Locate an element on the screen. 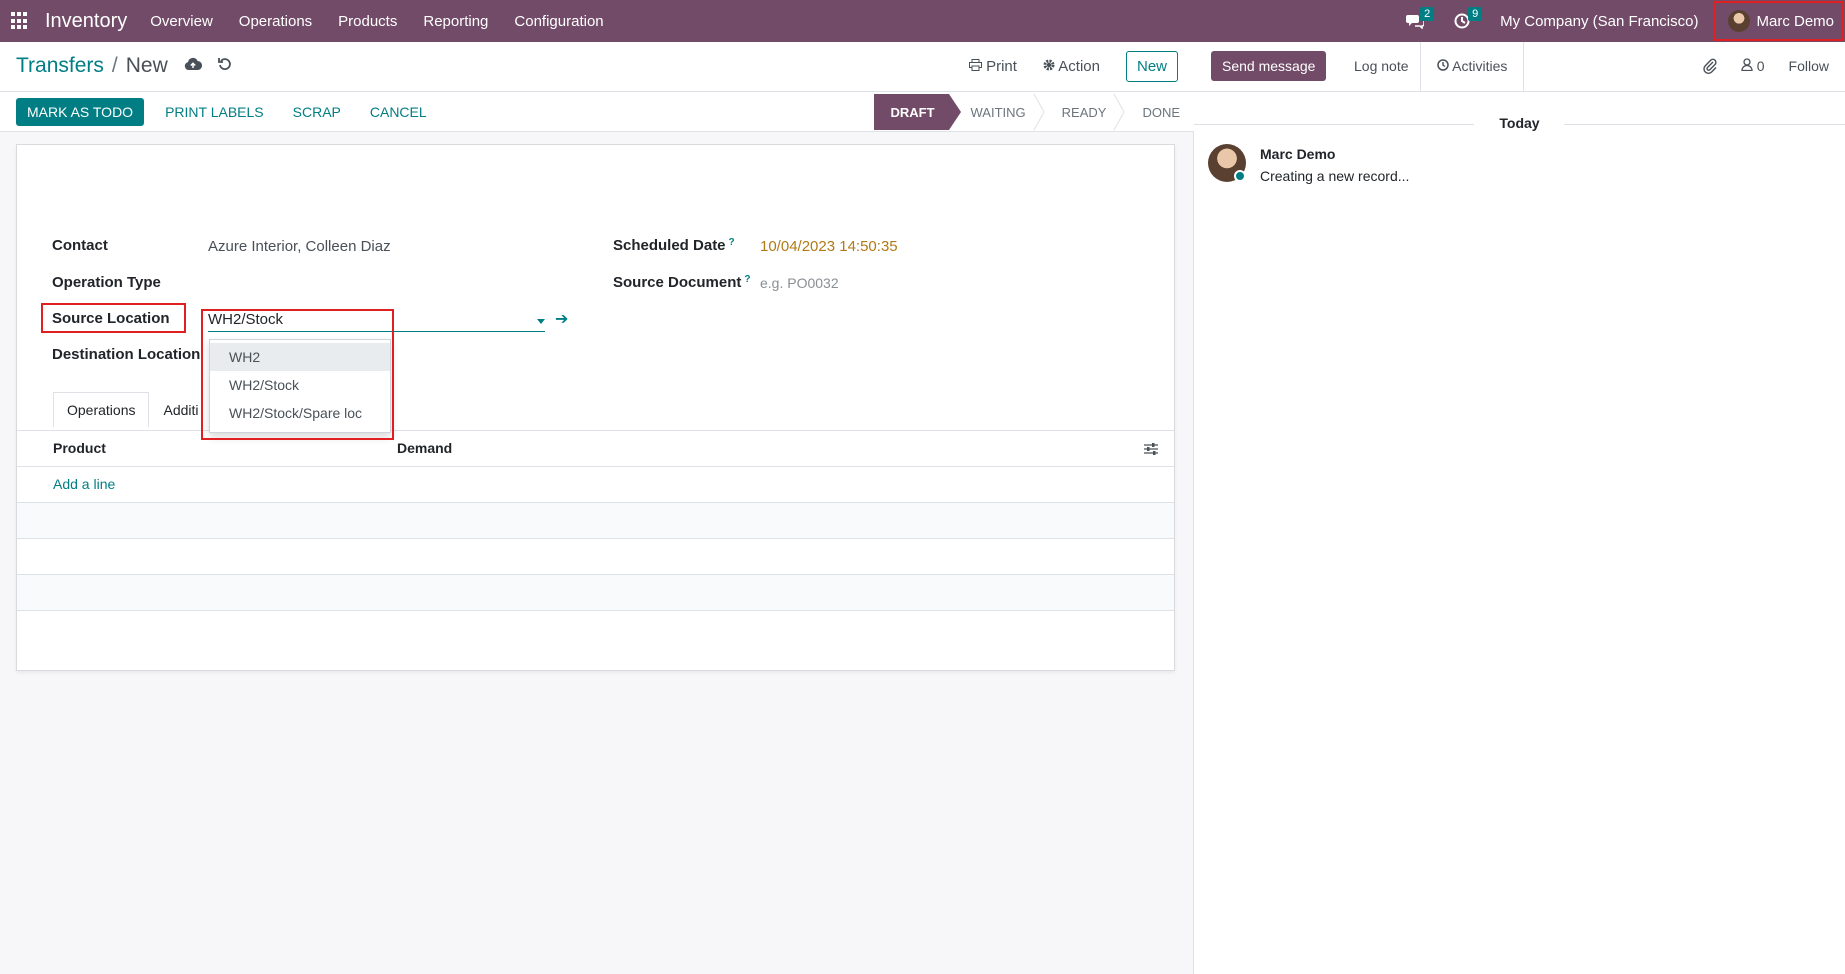 This screenshot has height=974, width=1845. stage-ready: READY is located at coordinates (1083, 112).